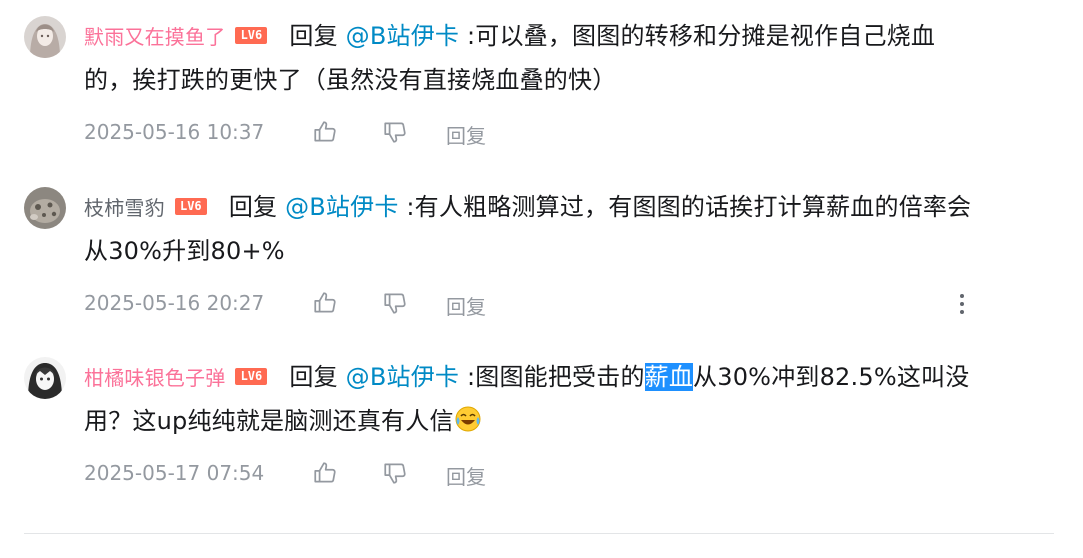 The width and height of the screenshot is (1083, 558). Describe the element at coordinates (552, 377) in the screenshot. I see `reply-text: :图图能把受击的` at that location.